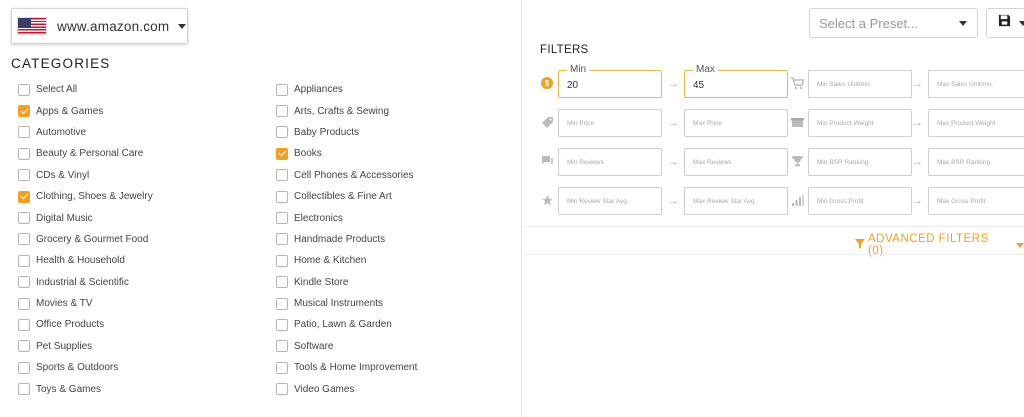 Image resolution: width=1024 pixels, height=417 pixels. What do you see at coordinates (346, 346) in the screenshot?
I see `category-software: Software` at bounding box center [346, 346].